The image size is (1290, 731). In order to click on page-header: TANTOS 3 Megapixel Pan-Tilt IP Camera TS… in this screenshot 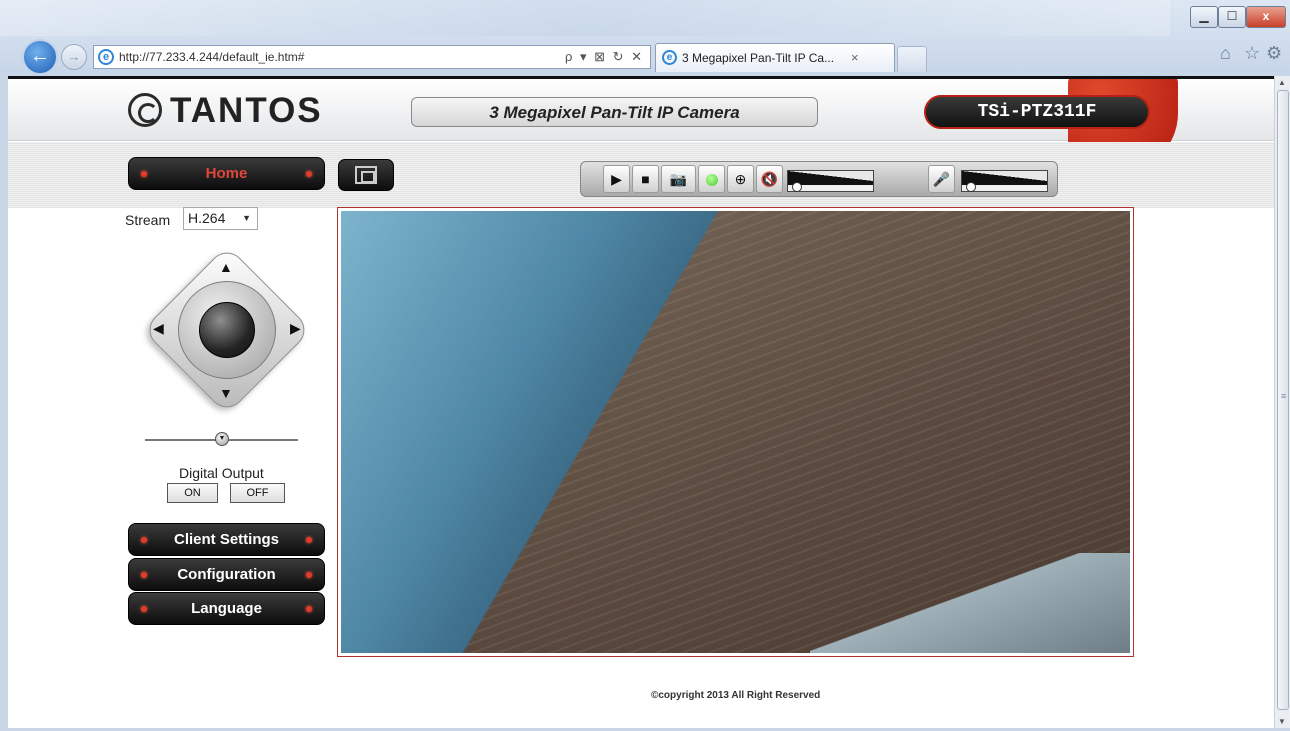, I will do `click(641, 126)`.